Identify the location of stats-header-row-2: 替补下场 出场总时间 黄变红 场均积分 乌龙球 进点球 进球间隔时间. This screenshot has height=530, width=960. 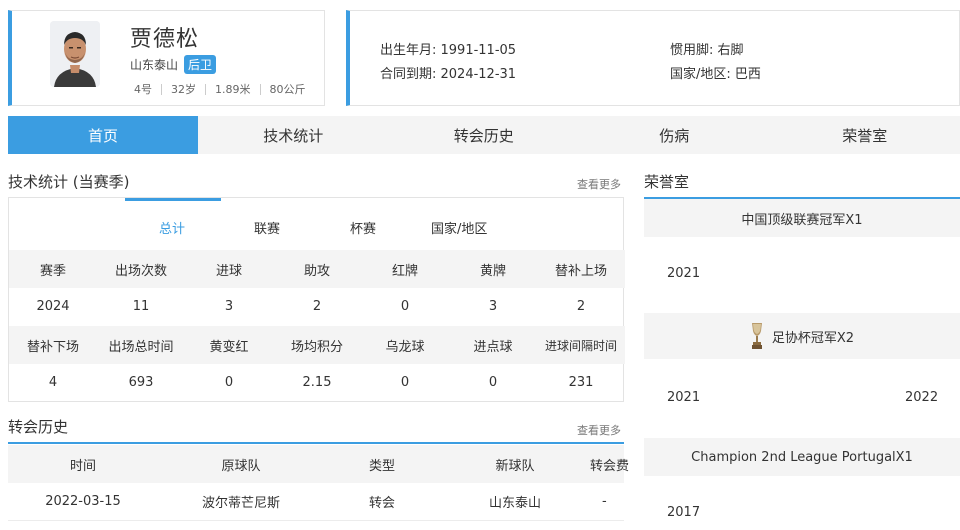
(317, 345).